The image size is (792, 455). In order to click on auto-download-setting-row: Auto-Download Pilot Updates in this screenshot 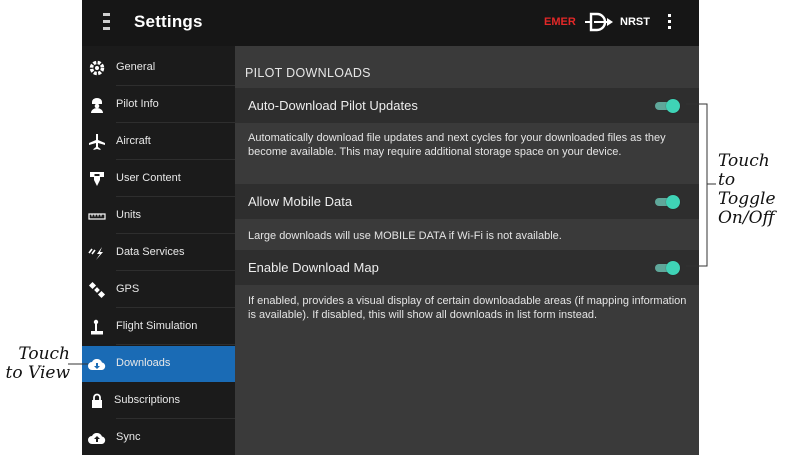, I will do `click(467, 105)`.